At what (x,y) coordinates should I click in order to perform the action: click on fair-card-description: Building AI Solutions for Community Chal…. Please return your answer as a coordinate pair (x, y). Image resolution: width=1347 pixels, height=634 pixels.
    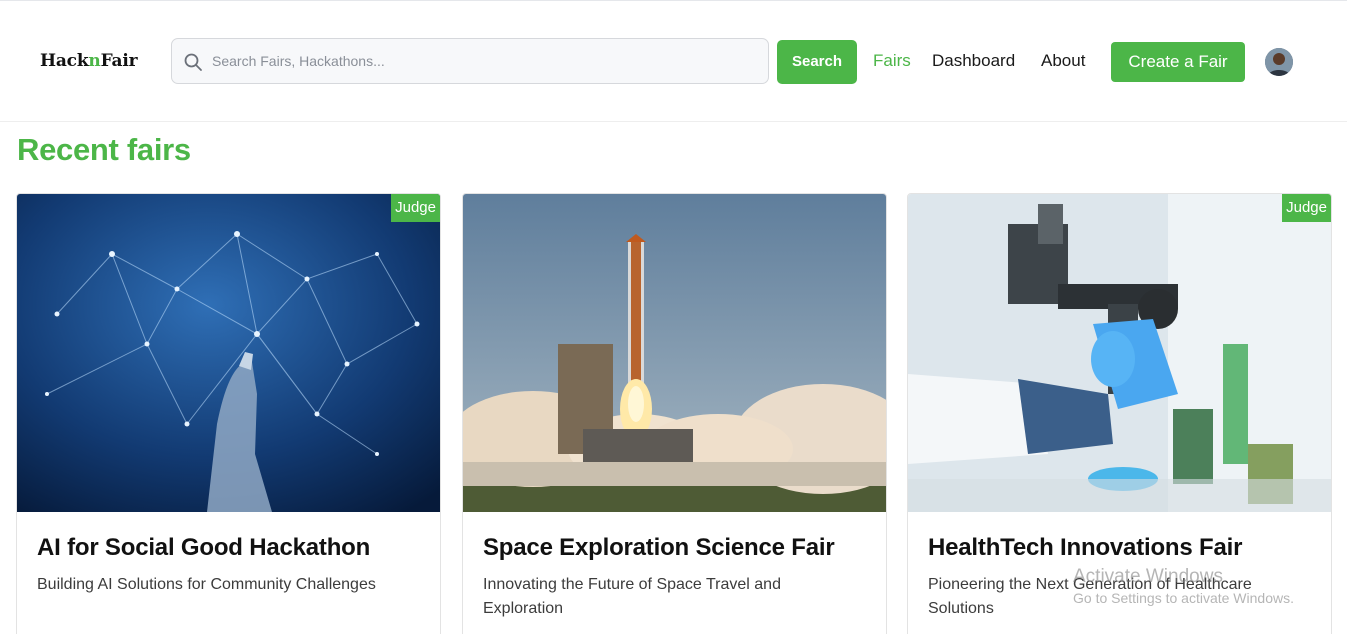
    Looking at the image, I should click on (206, 584).